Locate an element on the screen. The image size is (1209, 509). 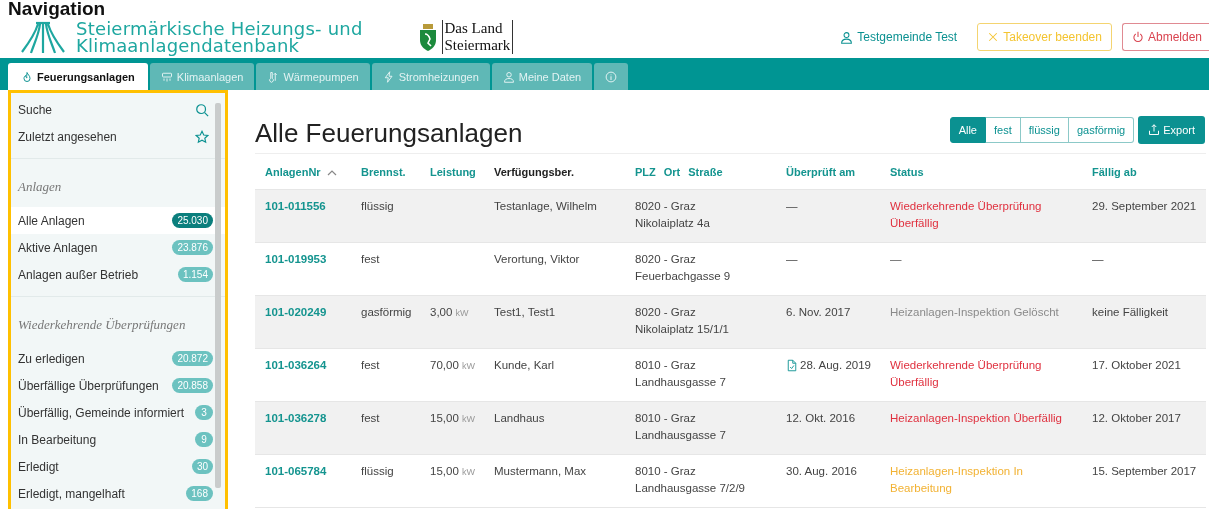
column-sort-link: AnlagenNr is located at coordinates (293, 171).